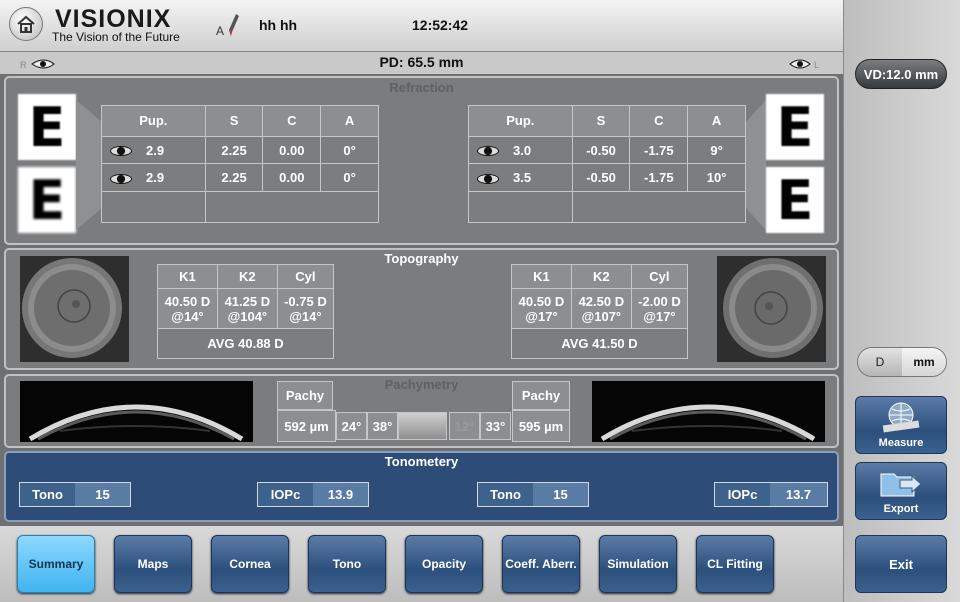  What do you see at coordinates (422, 426) in the screenshot?
I see `angle-slider-handle` at bounding box center [422, 426].